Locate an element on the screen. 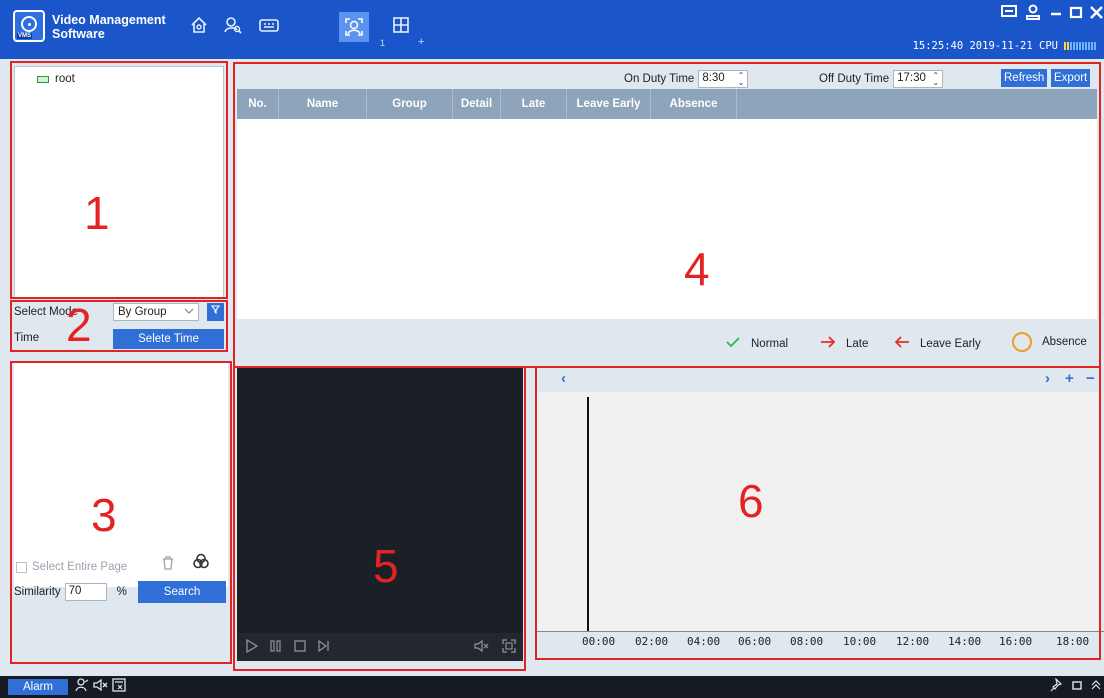 The height and width of the screenshot is (698, 1104). maximize-icon is located at coordinates (1076, 14).